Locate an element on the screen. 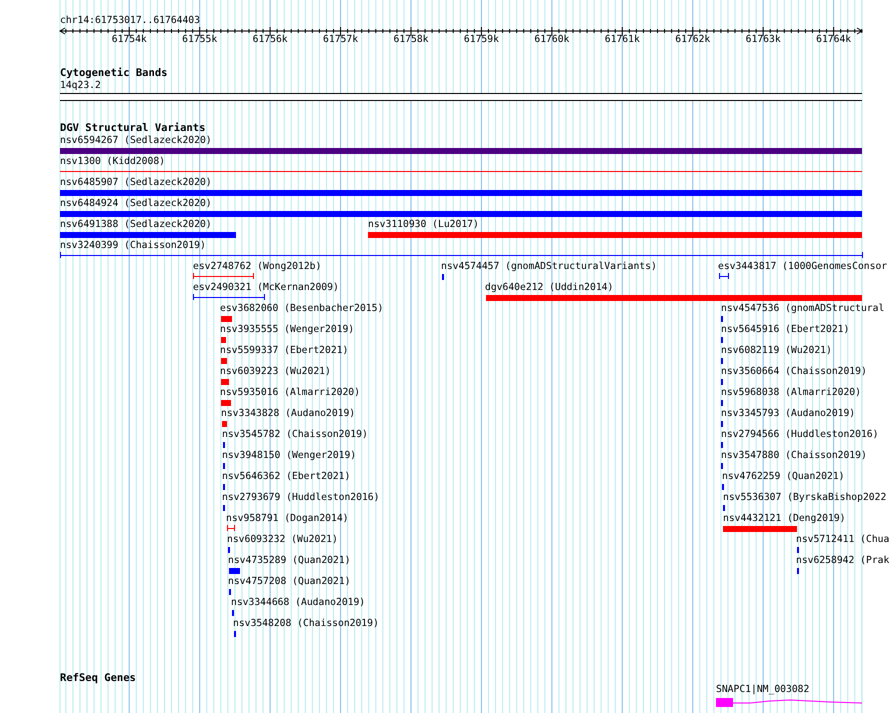 This screenshot has height=713, width=890. feature-label: nsv5536307 (ByrskaBishop2022 is located at coordinates (804, 498).